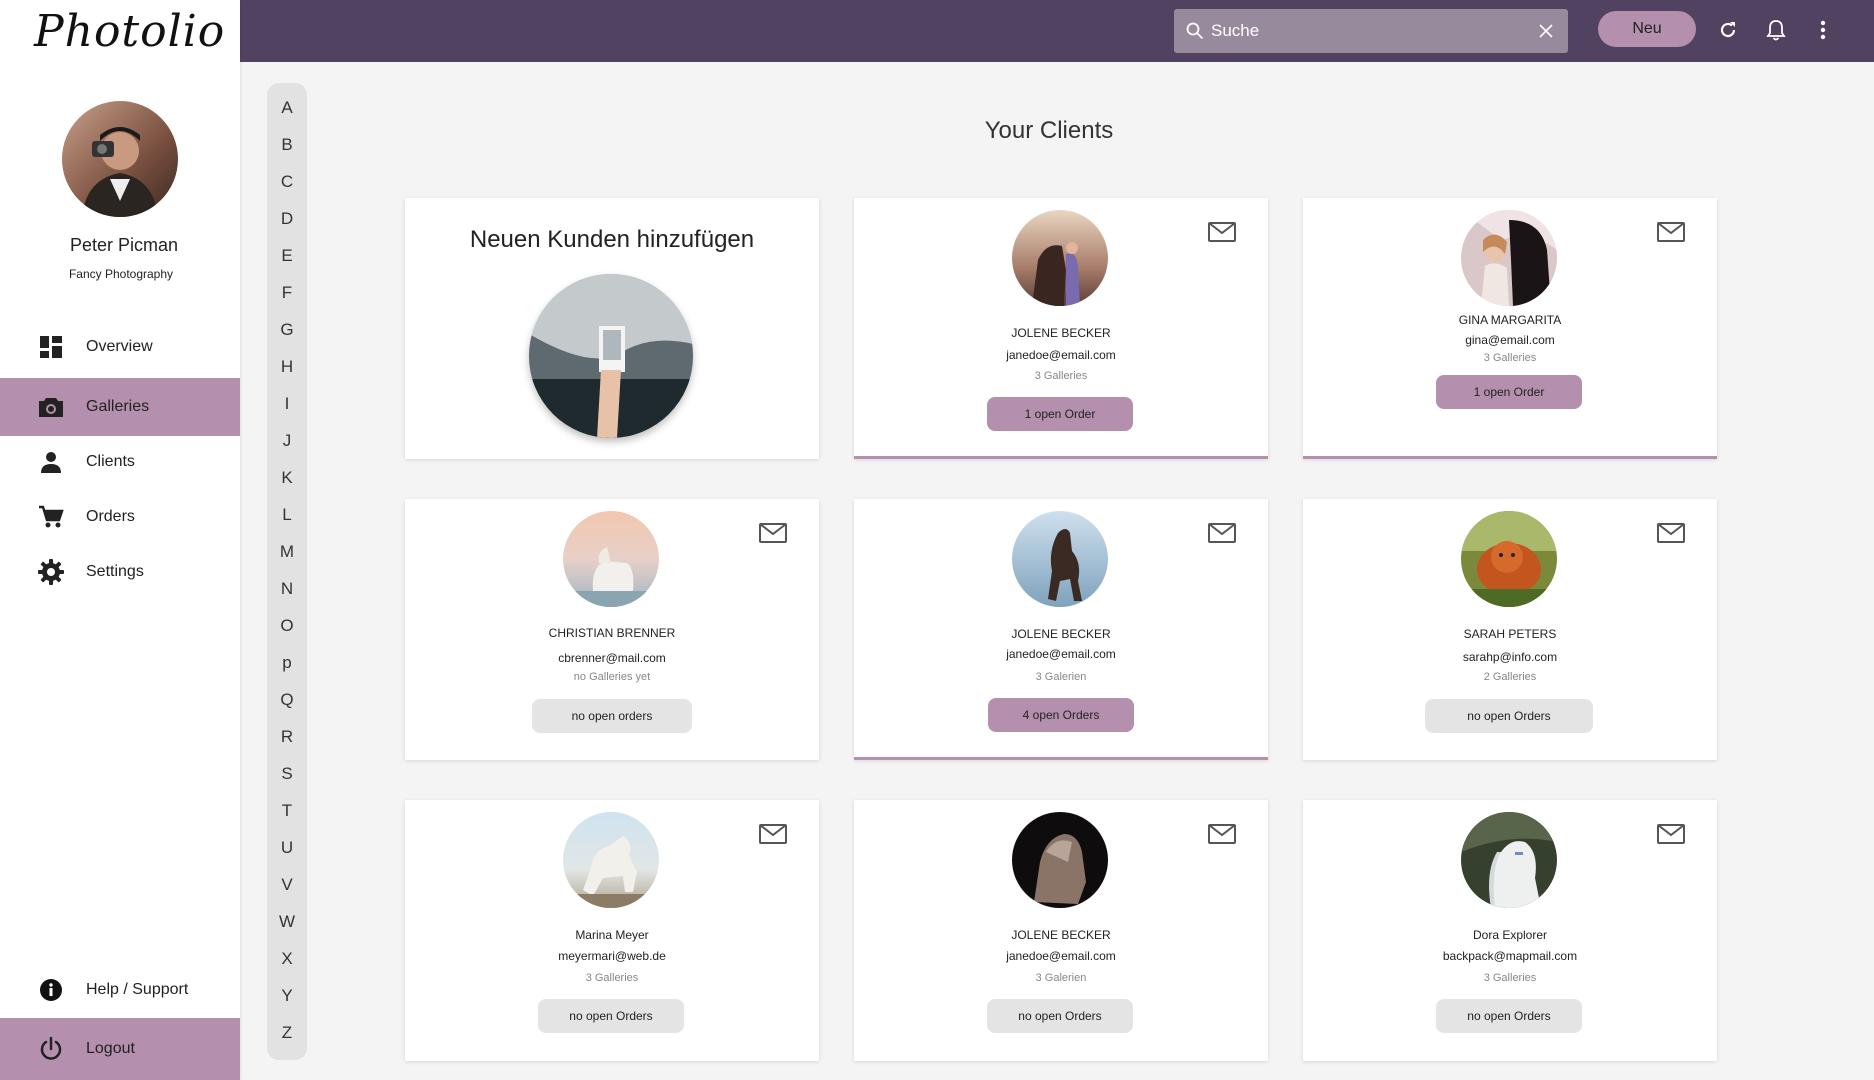  I want to click on new-button: Neu, so click(1647, 29).